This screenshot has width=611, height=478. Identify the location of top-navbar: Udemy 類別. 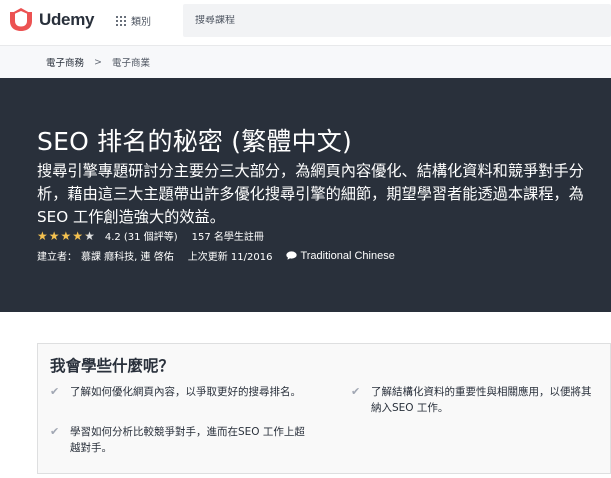
(305, 20).